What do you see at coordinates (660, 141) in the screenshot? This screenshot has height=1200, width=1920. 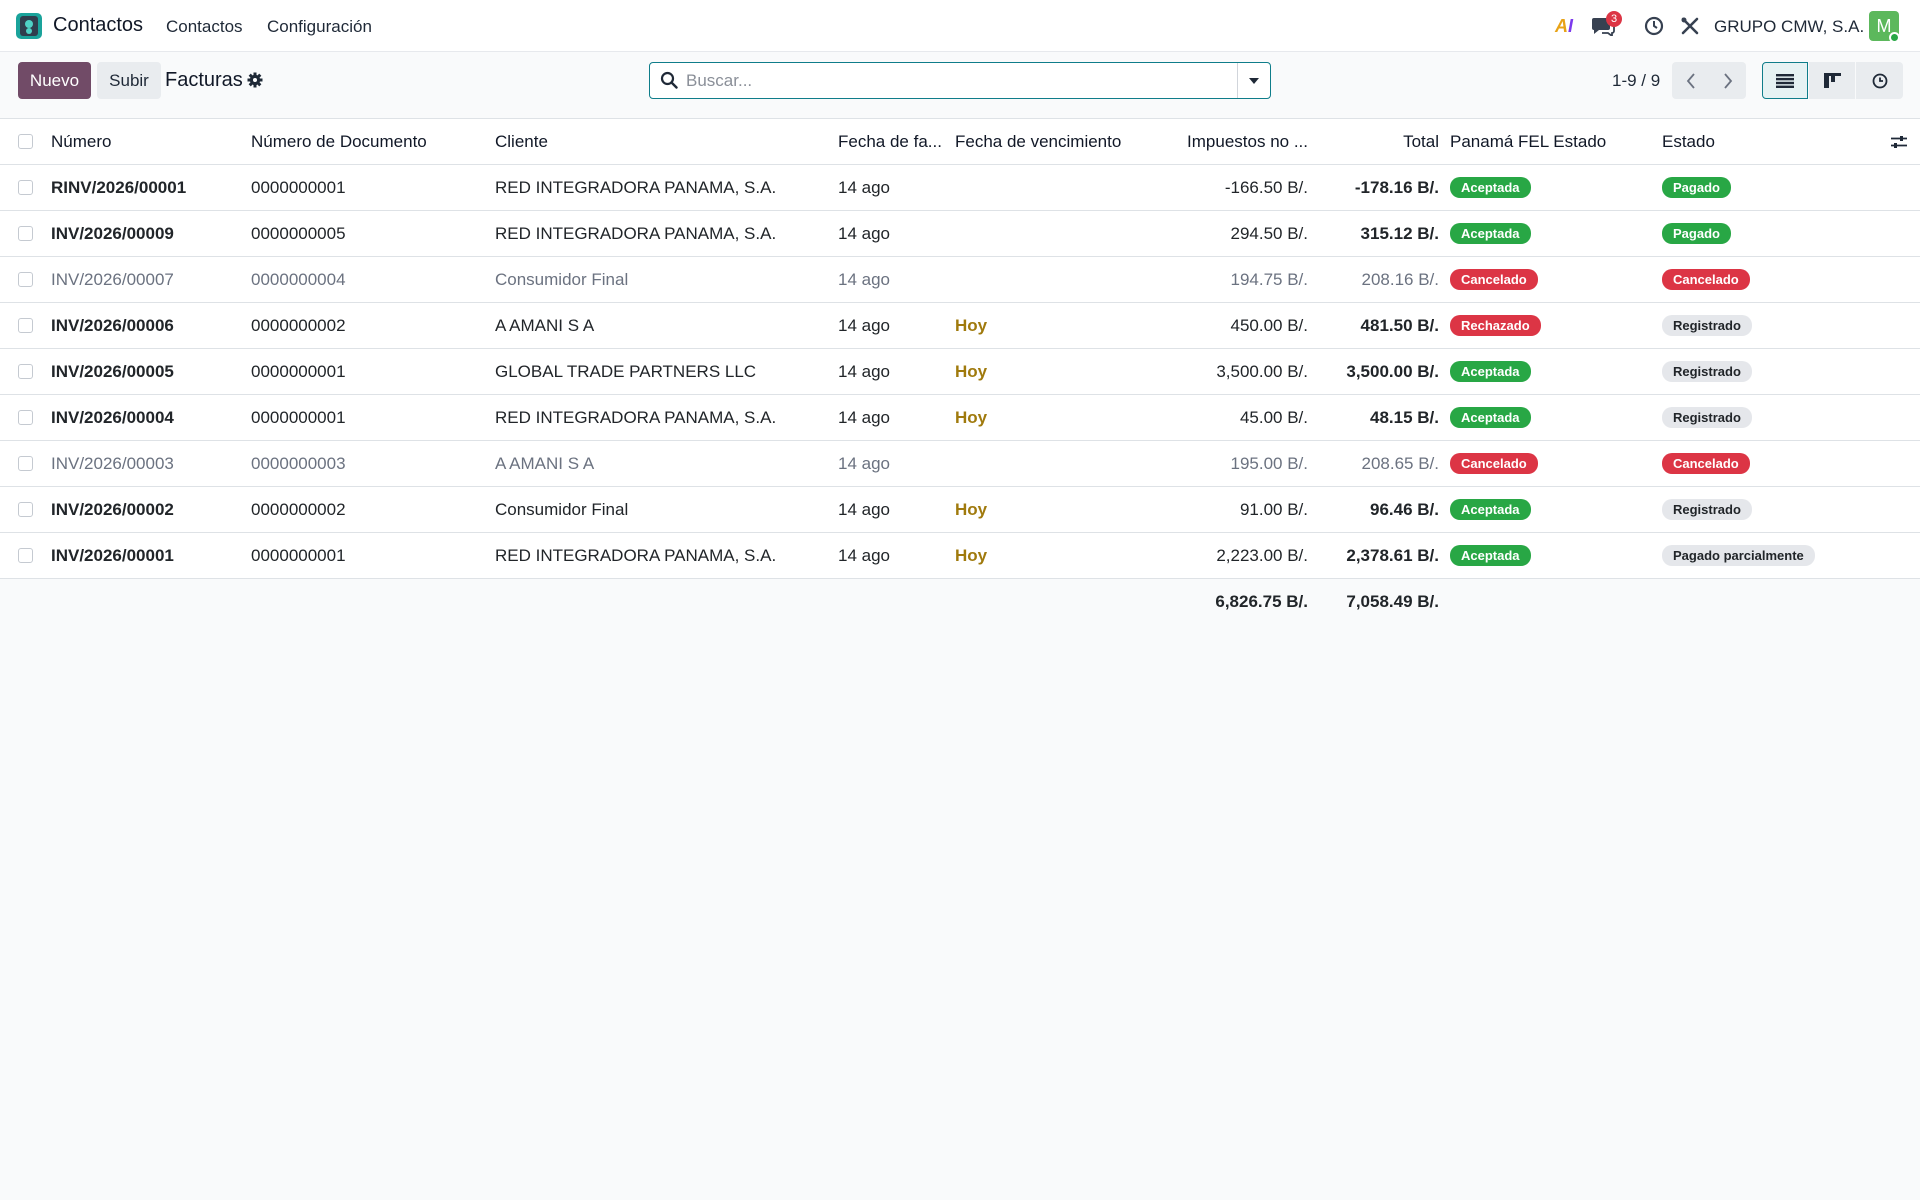 I see `col-header-cliente: Cliente` at bounding box center [660, 141].